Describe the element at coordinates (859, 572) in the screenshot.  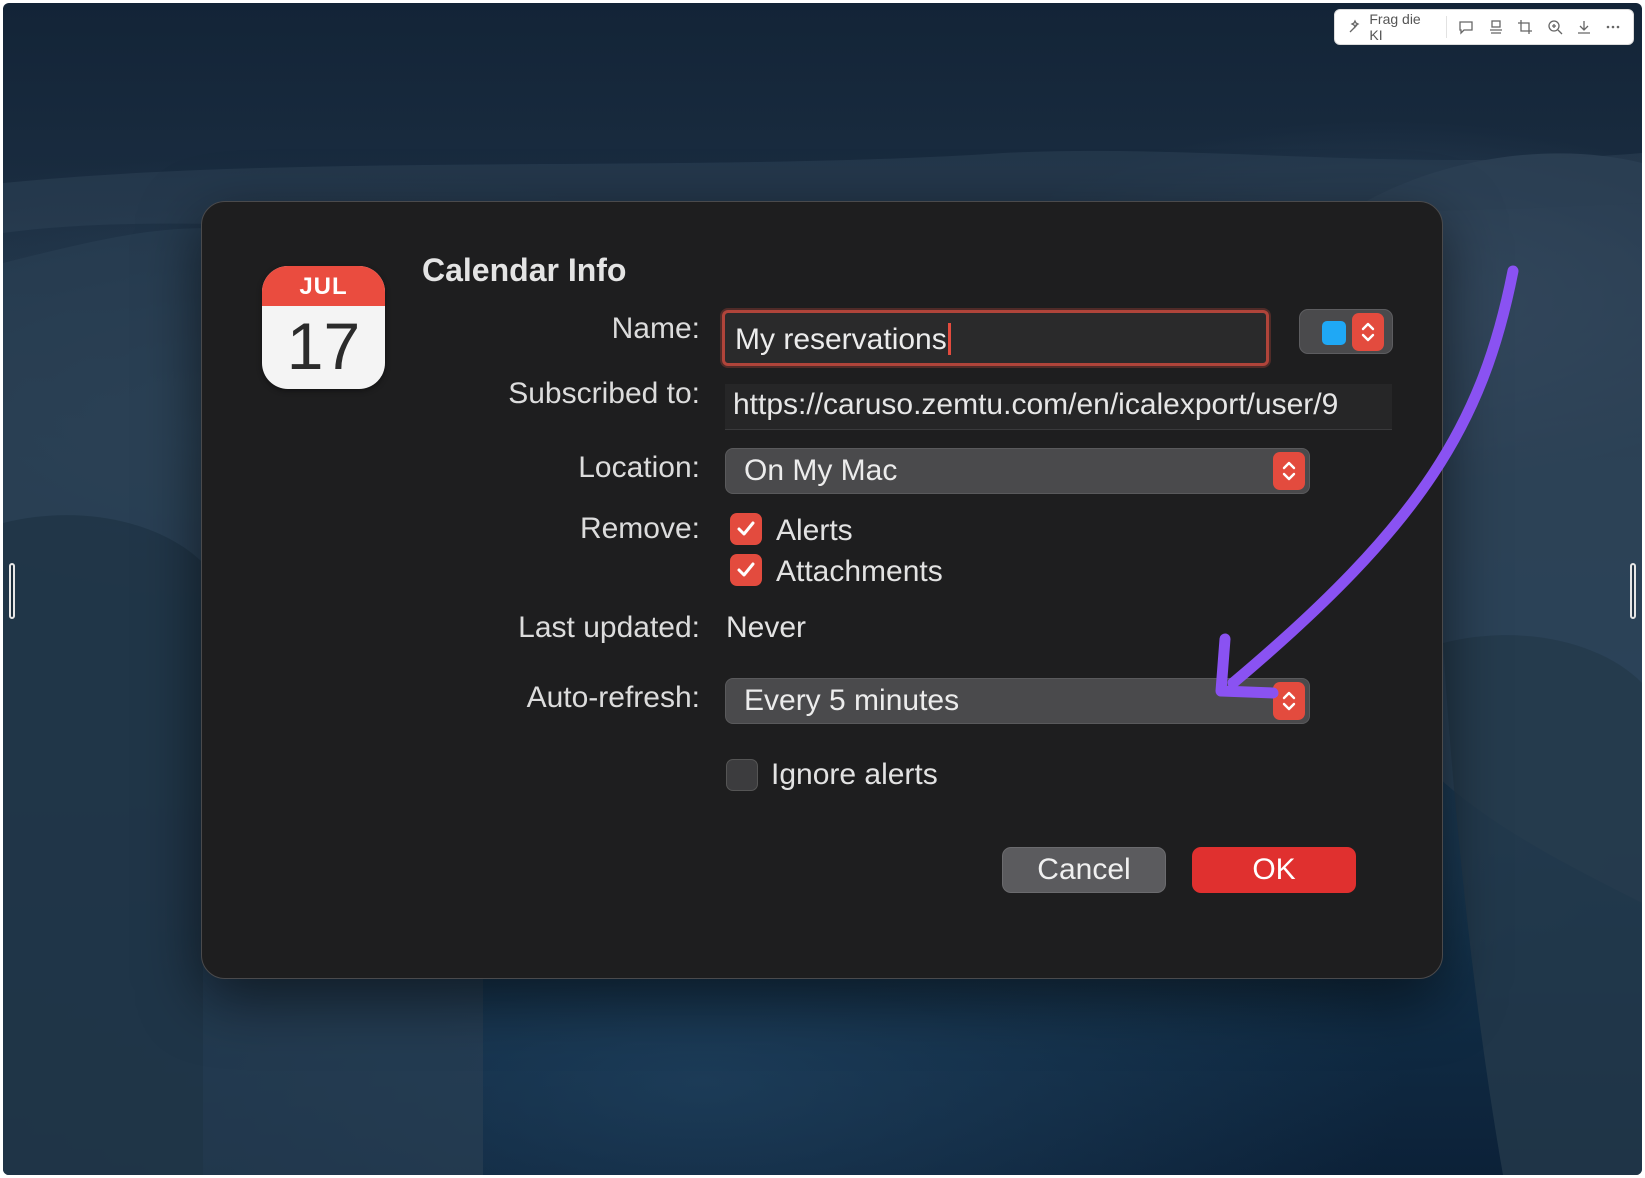
I see `attachments-label: Attachments` at that location.